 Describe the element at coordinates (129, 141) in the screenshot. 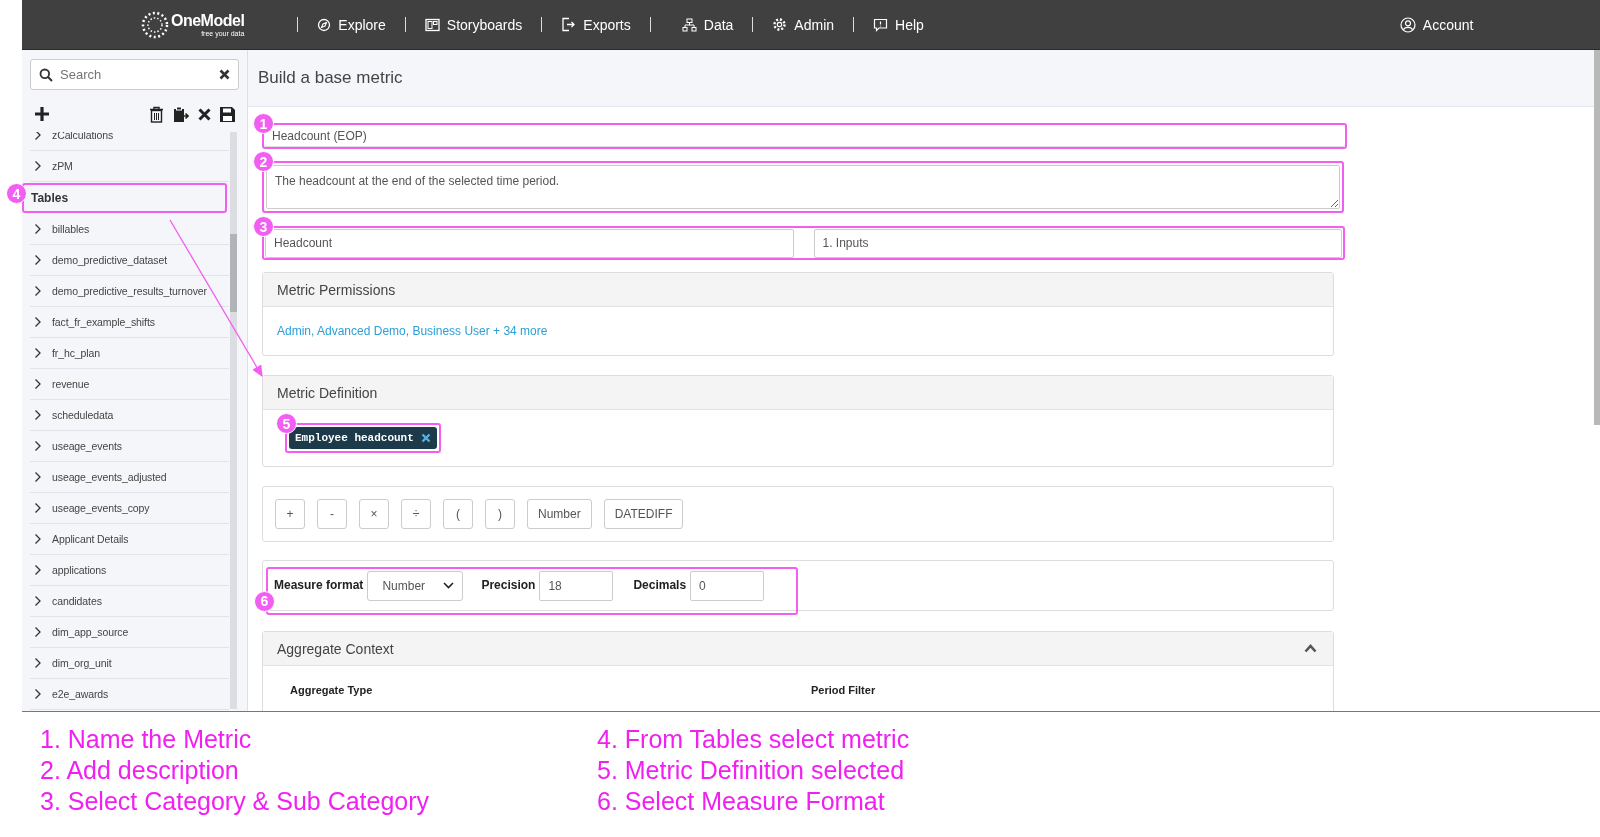

I see `tree-item: zCalculations` at that location.